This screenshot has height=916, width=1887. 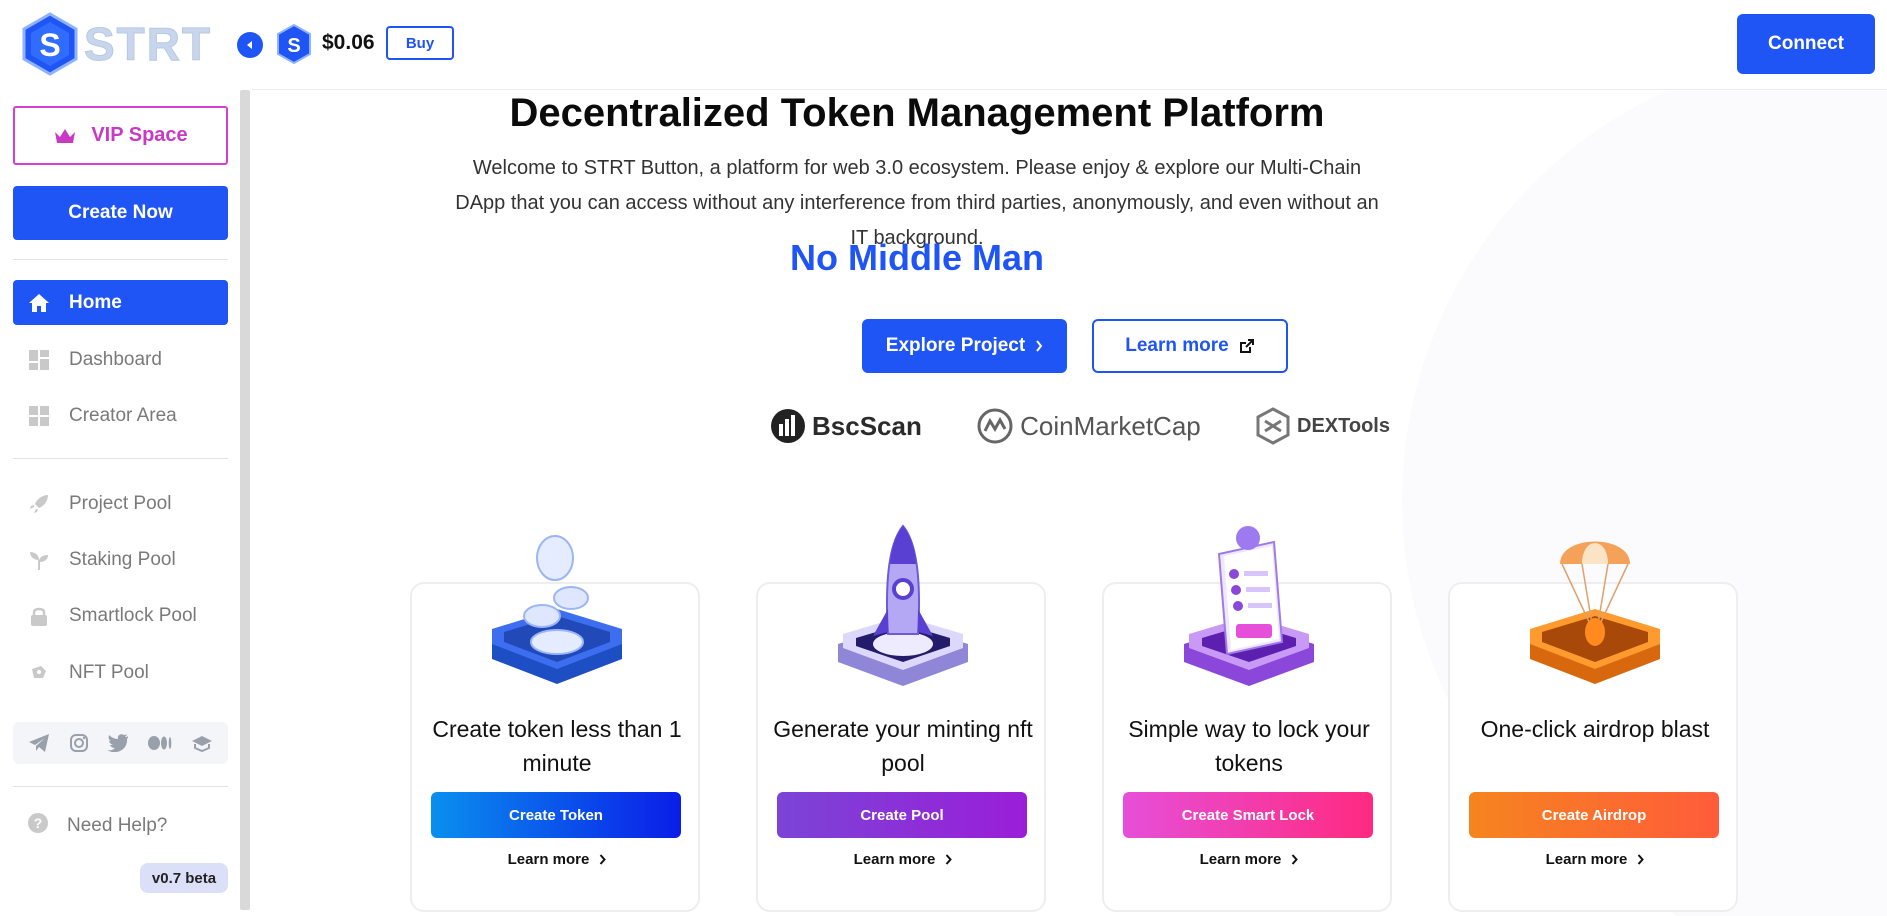 I want to click on version-badge: v0.7 beta, so click(x=184, y=878).